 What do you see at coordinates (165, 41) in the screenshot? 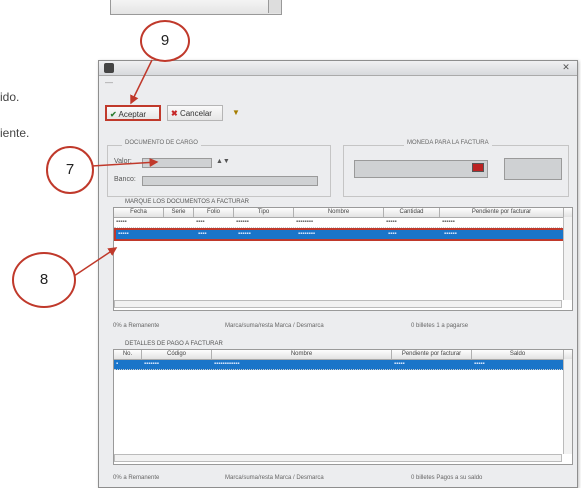
I see `callout-9: 9` at bounding box center [165, 41].